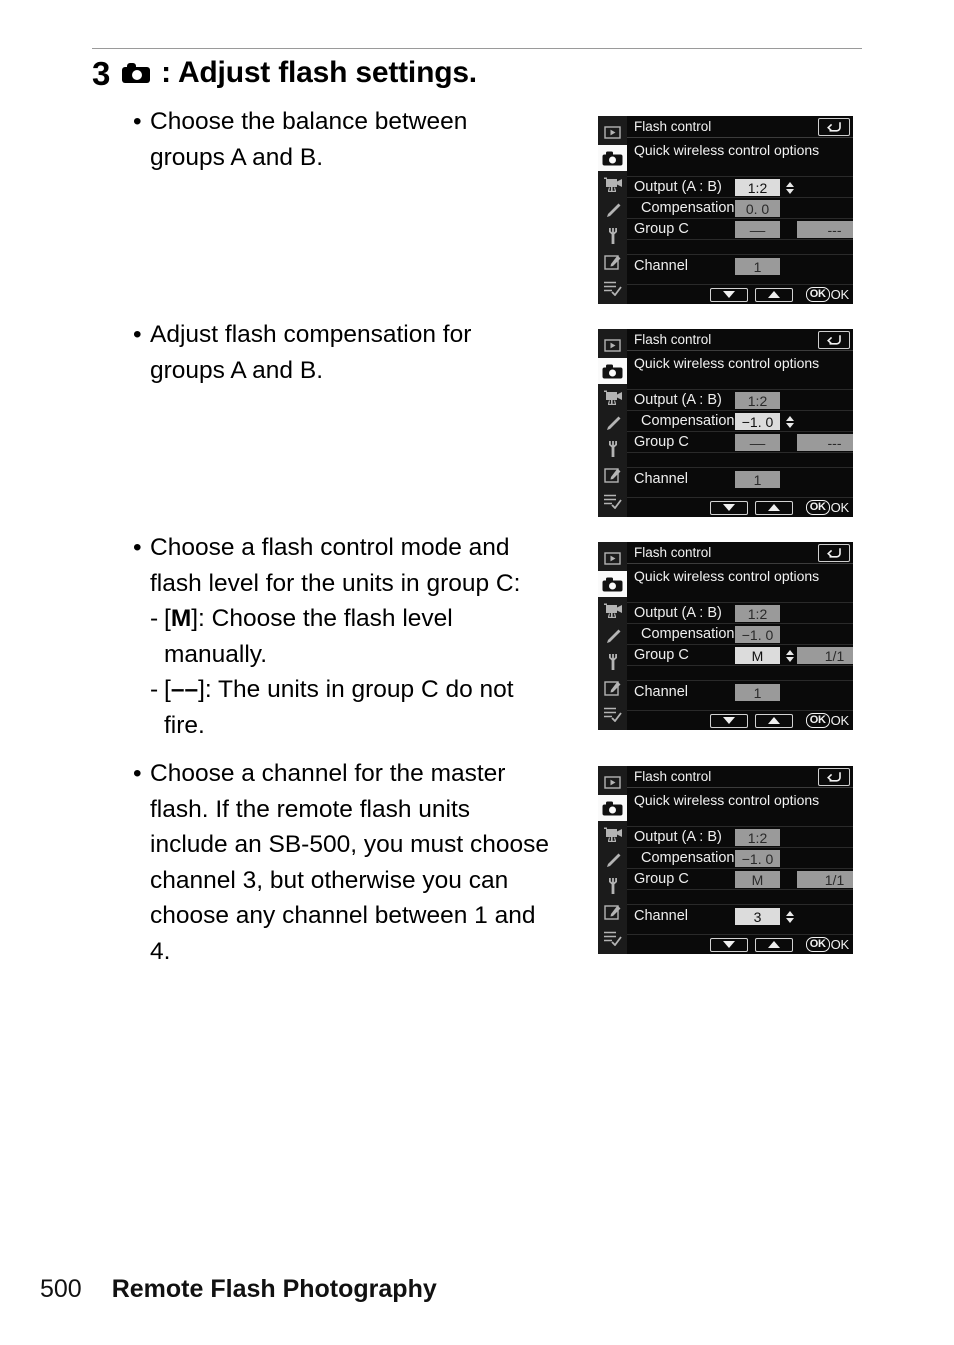 The width and height of the screenshot is (954, 1345). I want to click on channel-value: 3, so click(757, 916).